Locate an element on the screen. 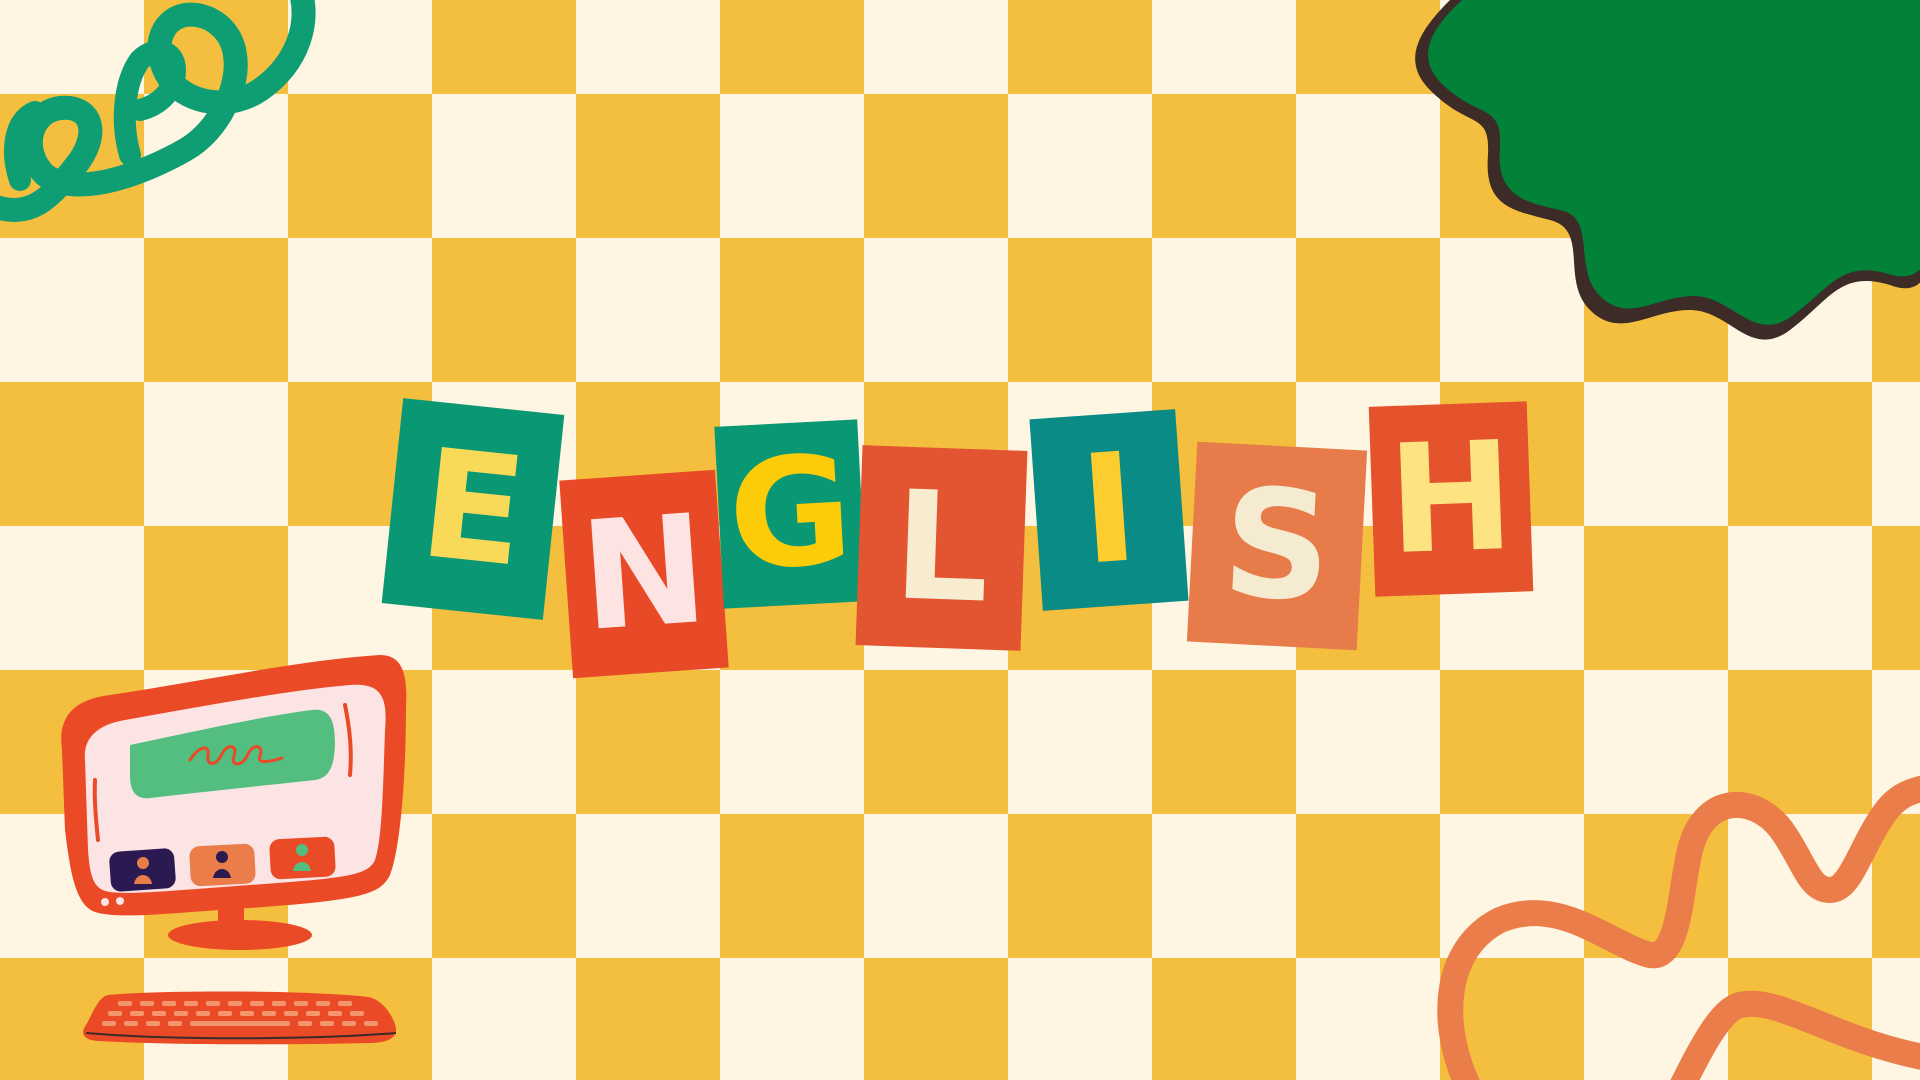 This screenshot has height=1080, width=1920. title-letter-l: L is located at coordinates (941, 548).